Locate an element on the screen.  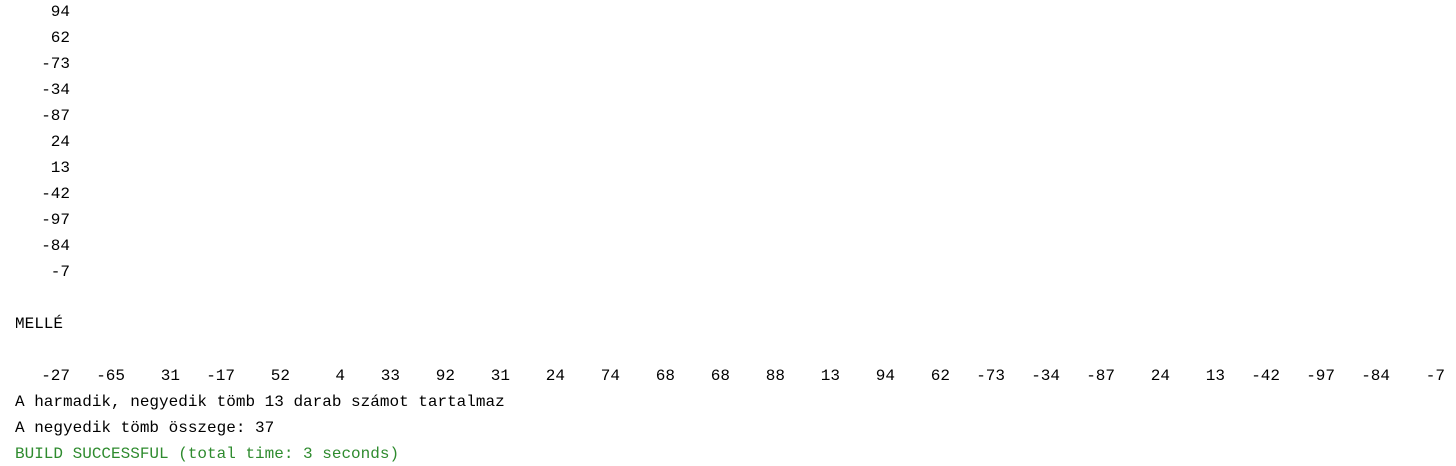
row-value: 74 is located at coordinates (610, 376).